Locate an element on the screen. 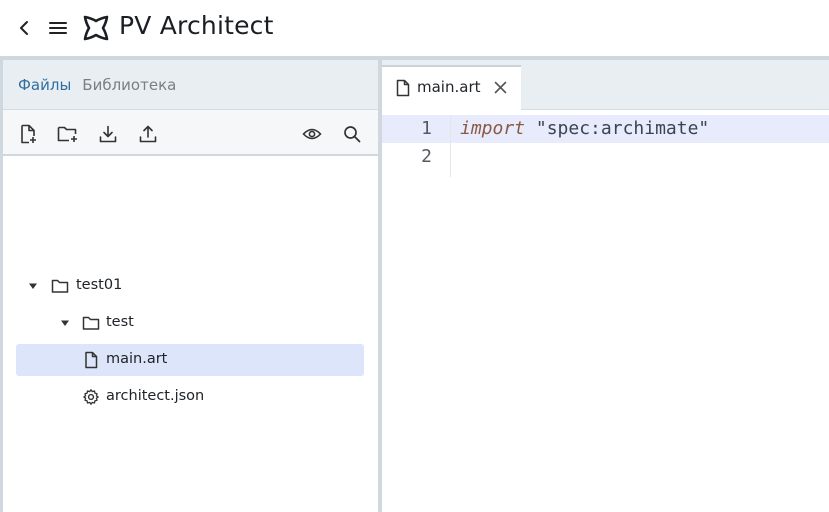 The width and height of the screenshot is (829, 512). tree-item-test01: test01 is located at coordinates (190, 286).